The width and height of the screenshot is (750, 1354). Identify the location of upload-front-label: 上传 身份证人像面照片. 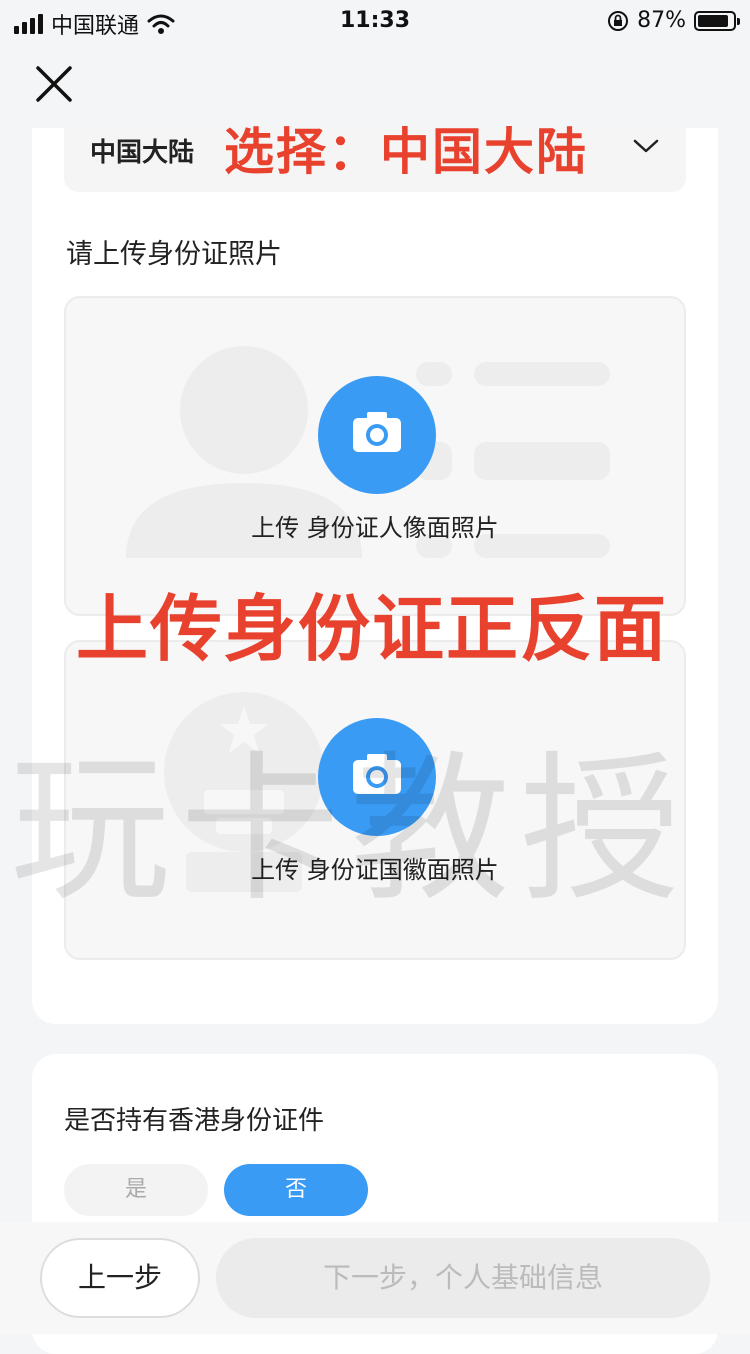
(375, 528).